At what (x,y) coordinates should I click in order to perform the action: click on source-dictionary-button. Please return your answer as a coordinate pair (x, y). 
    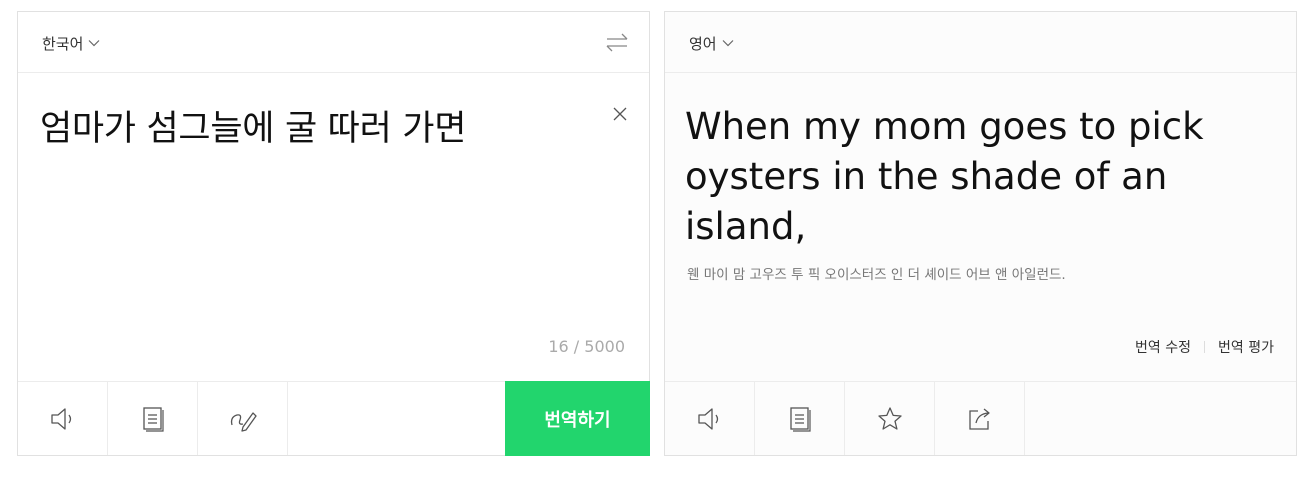
    Looking at the image, I should click on (153, 418).